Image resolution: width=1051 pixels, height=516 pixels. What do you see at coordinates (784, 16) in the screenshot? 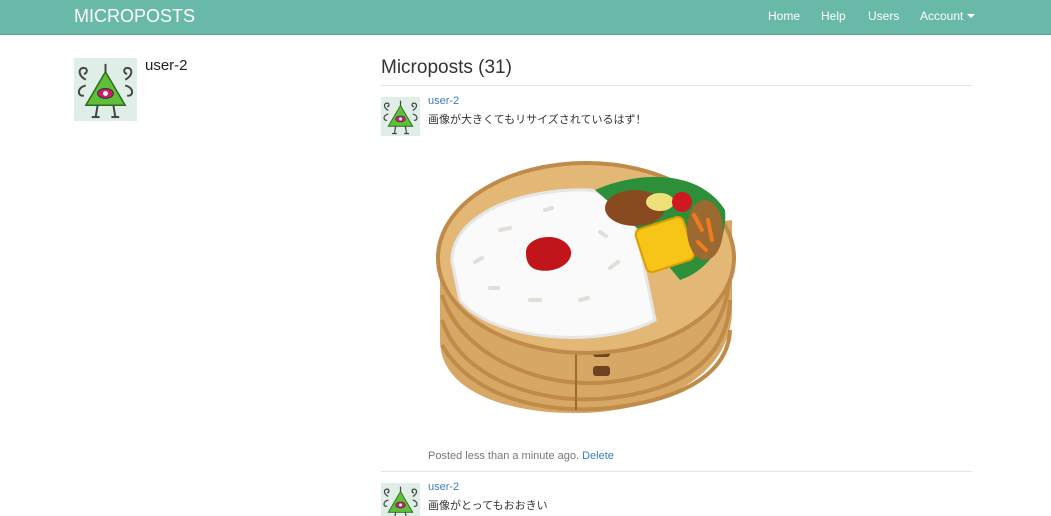
I see `nav-home-link: Home` at bounding box center [784, 16].